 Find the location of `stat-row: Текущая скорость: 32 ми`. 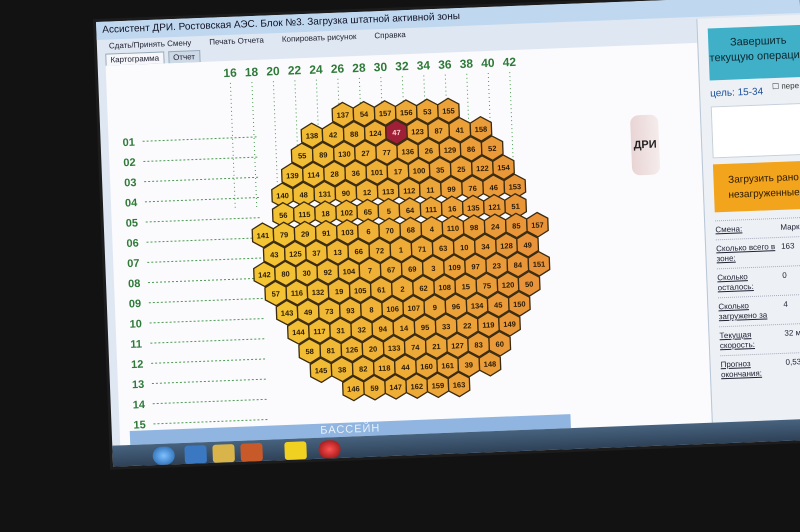

stat-row: Текущая скорость: 32 ми is located at coordinates (759, 339).